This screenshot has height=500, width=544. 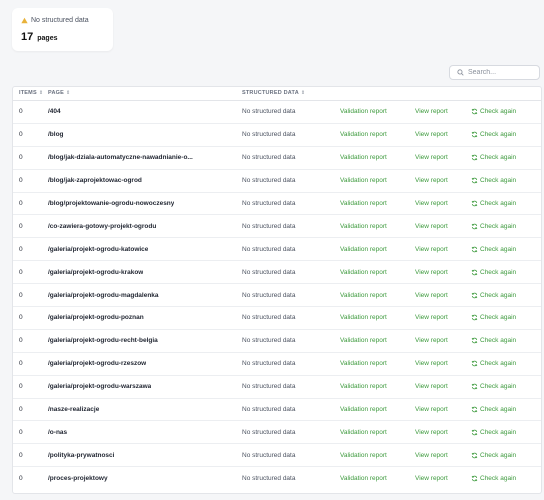 What do you see at coordinates (97, 364) in the screenshot?
I see `page-path: /galeria/projekt-ogrodu-rzeszow` at bounding box center [97, 364].